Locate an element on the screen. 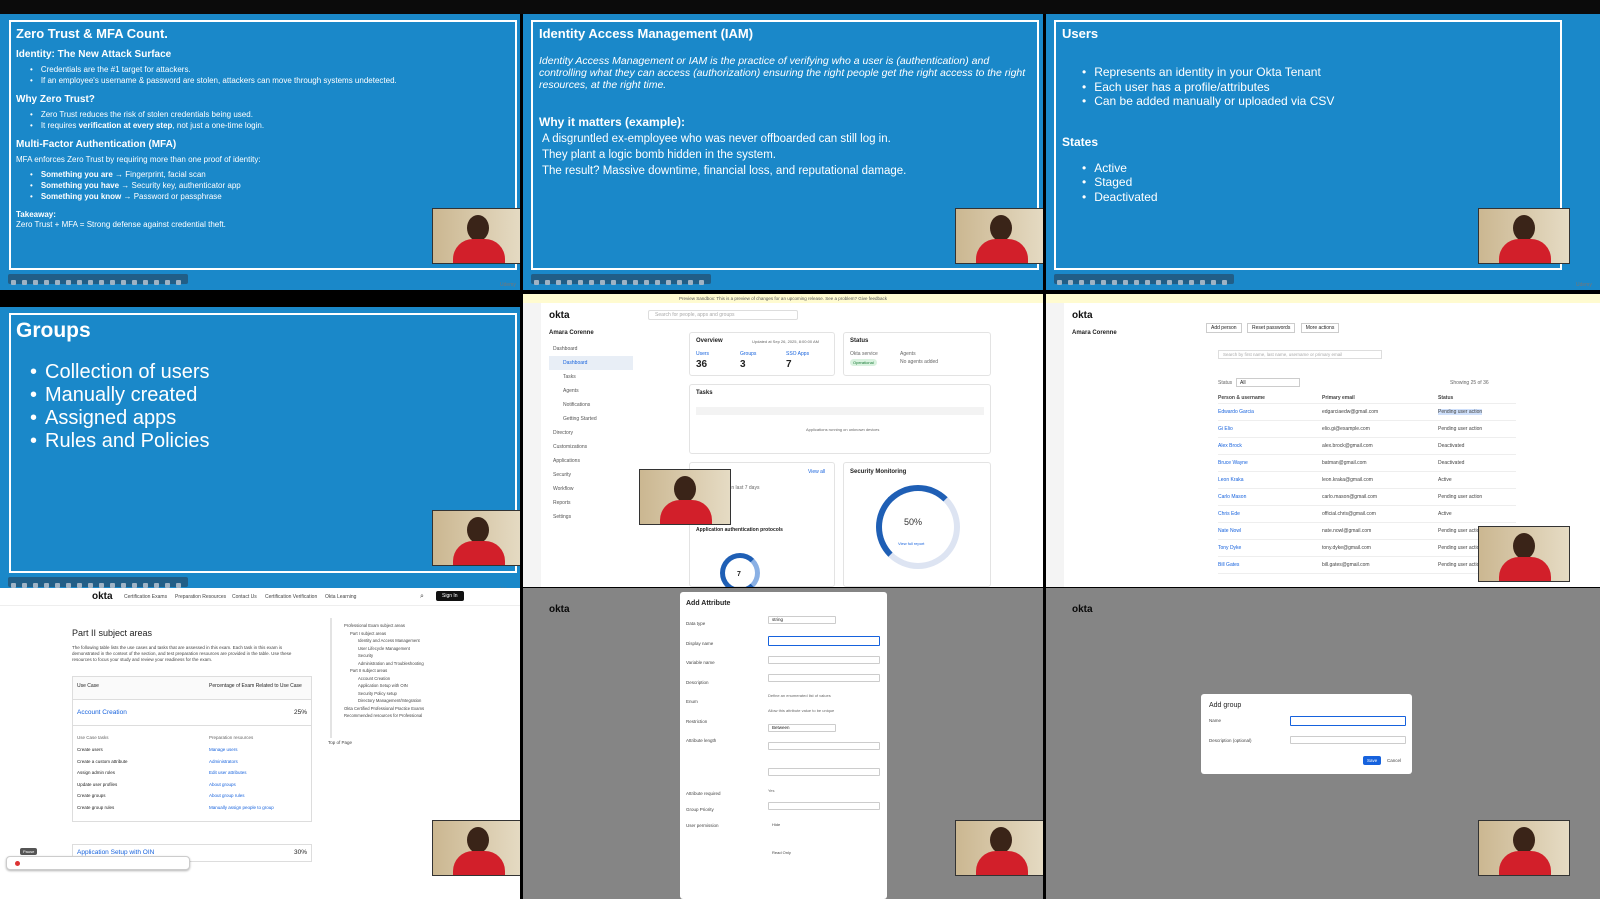  nav-applications: Applications is located at coordinates (591, 461).